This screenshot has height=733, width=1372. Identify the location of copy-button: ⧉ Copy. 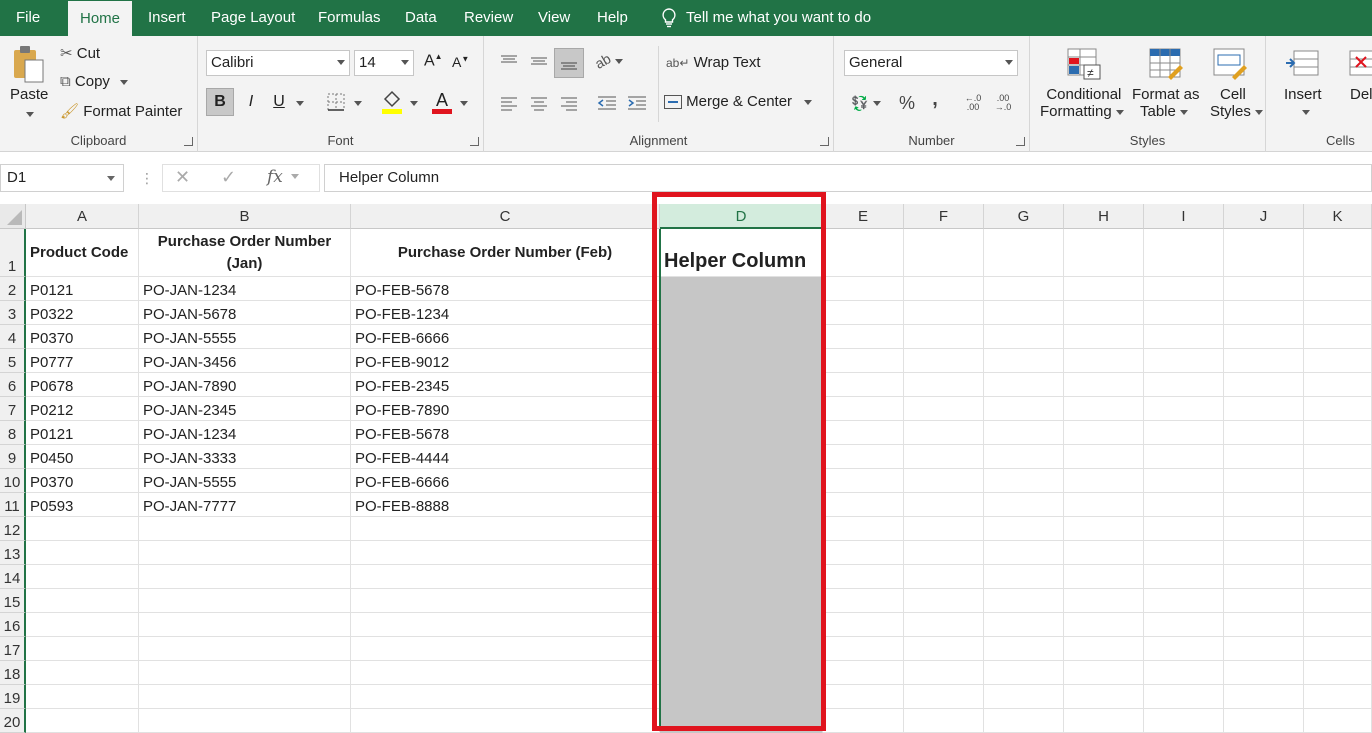
(94, 81).